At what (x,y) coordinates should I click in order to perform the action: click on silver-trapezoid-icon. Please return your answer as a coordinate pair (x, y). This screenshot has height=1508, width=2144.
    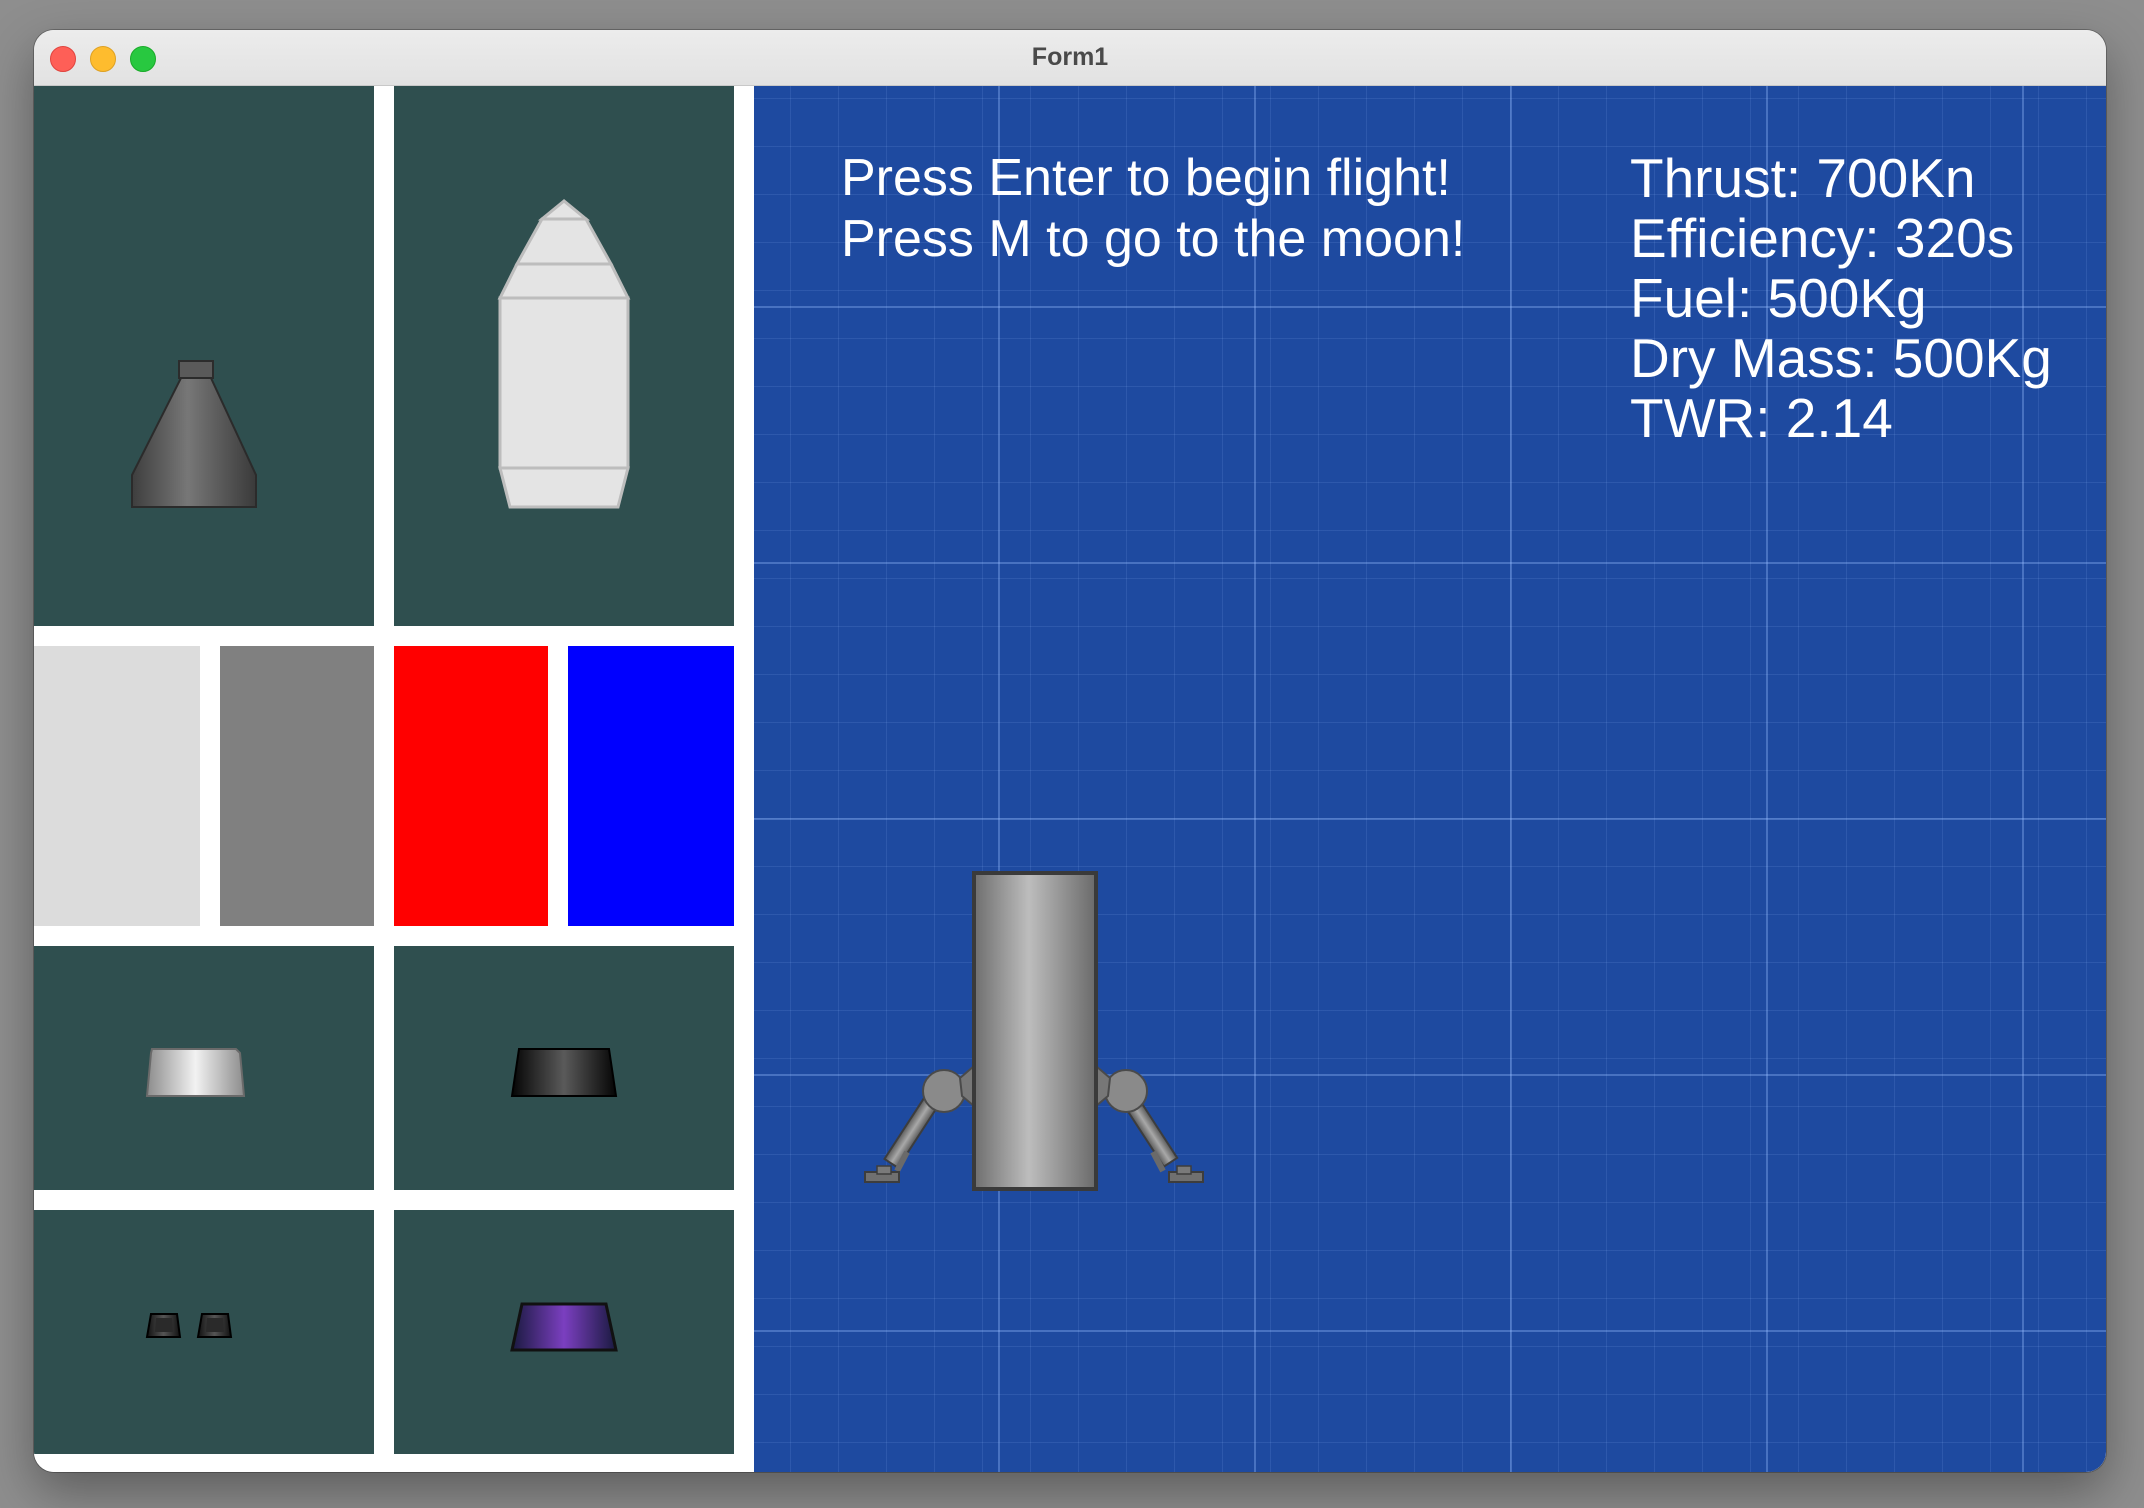
    Looking at the image, I should click on (195, 1072).